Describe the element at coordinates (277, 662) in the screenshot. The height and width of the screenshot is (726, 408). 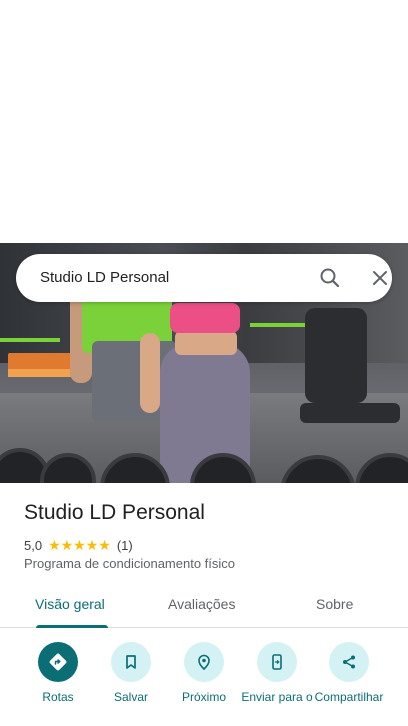
I see `send-to-phone-icon` at that location.